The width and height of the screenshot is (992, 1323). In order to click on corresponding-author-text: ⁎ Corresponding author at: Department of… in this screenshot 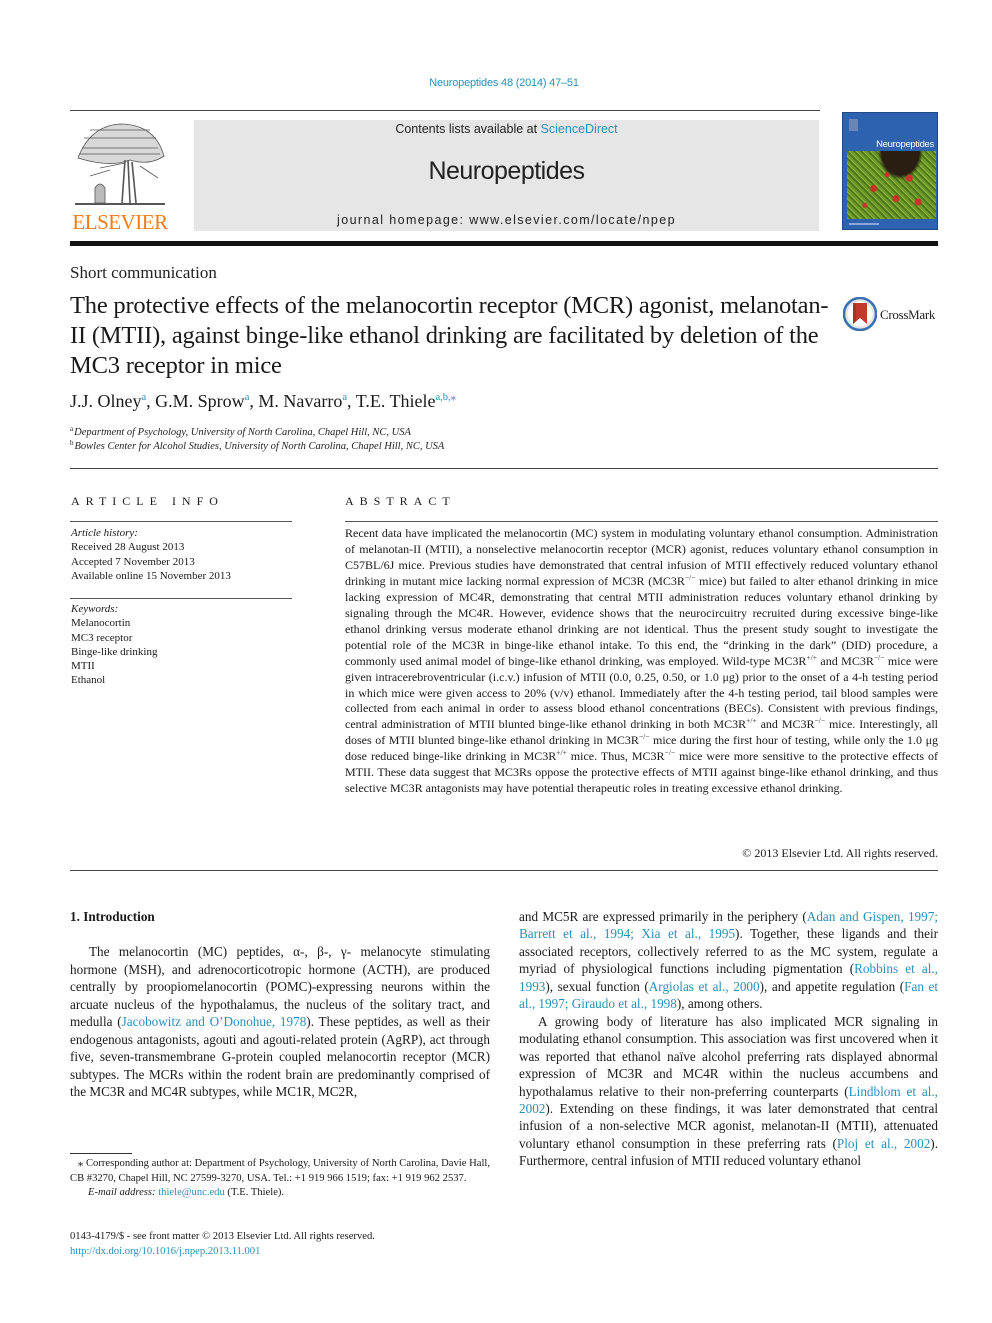, I will do `click(280, 1171)`.